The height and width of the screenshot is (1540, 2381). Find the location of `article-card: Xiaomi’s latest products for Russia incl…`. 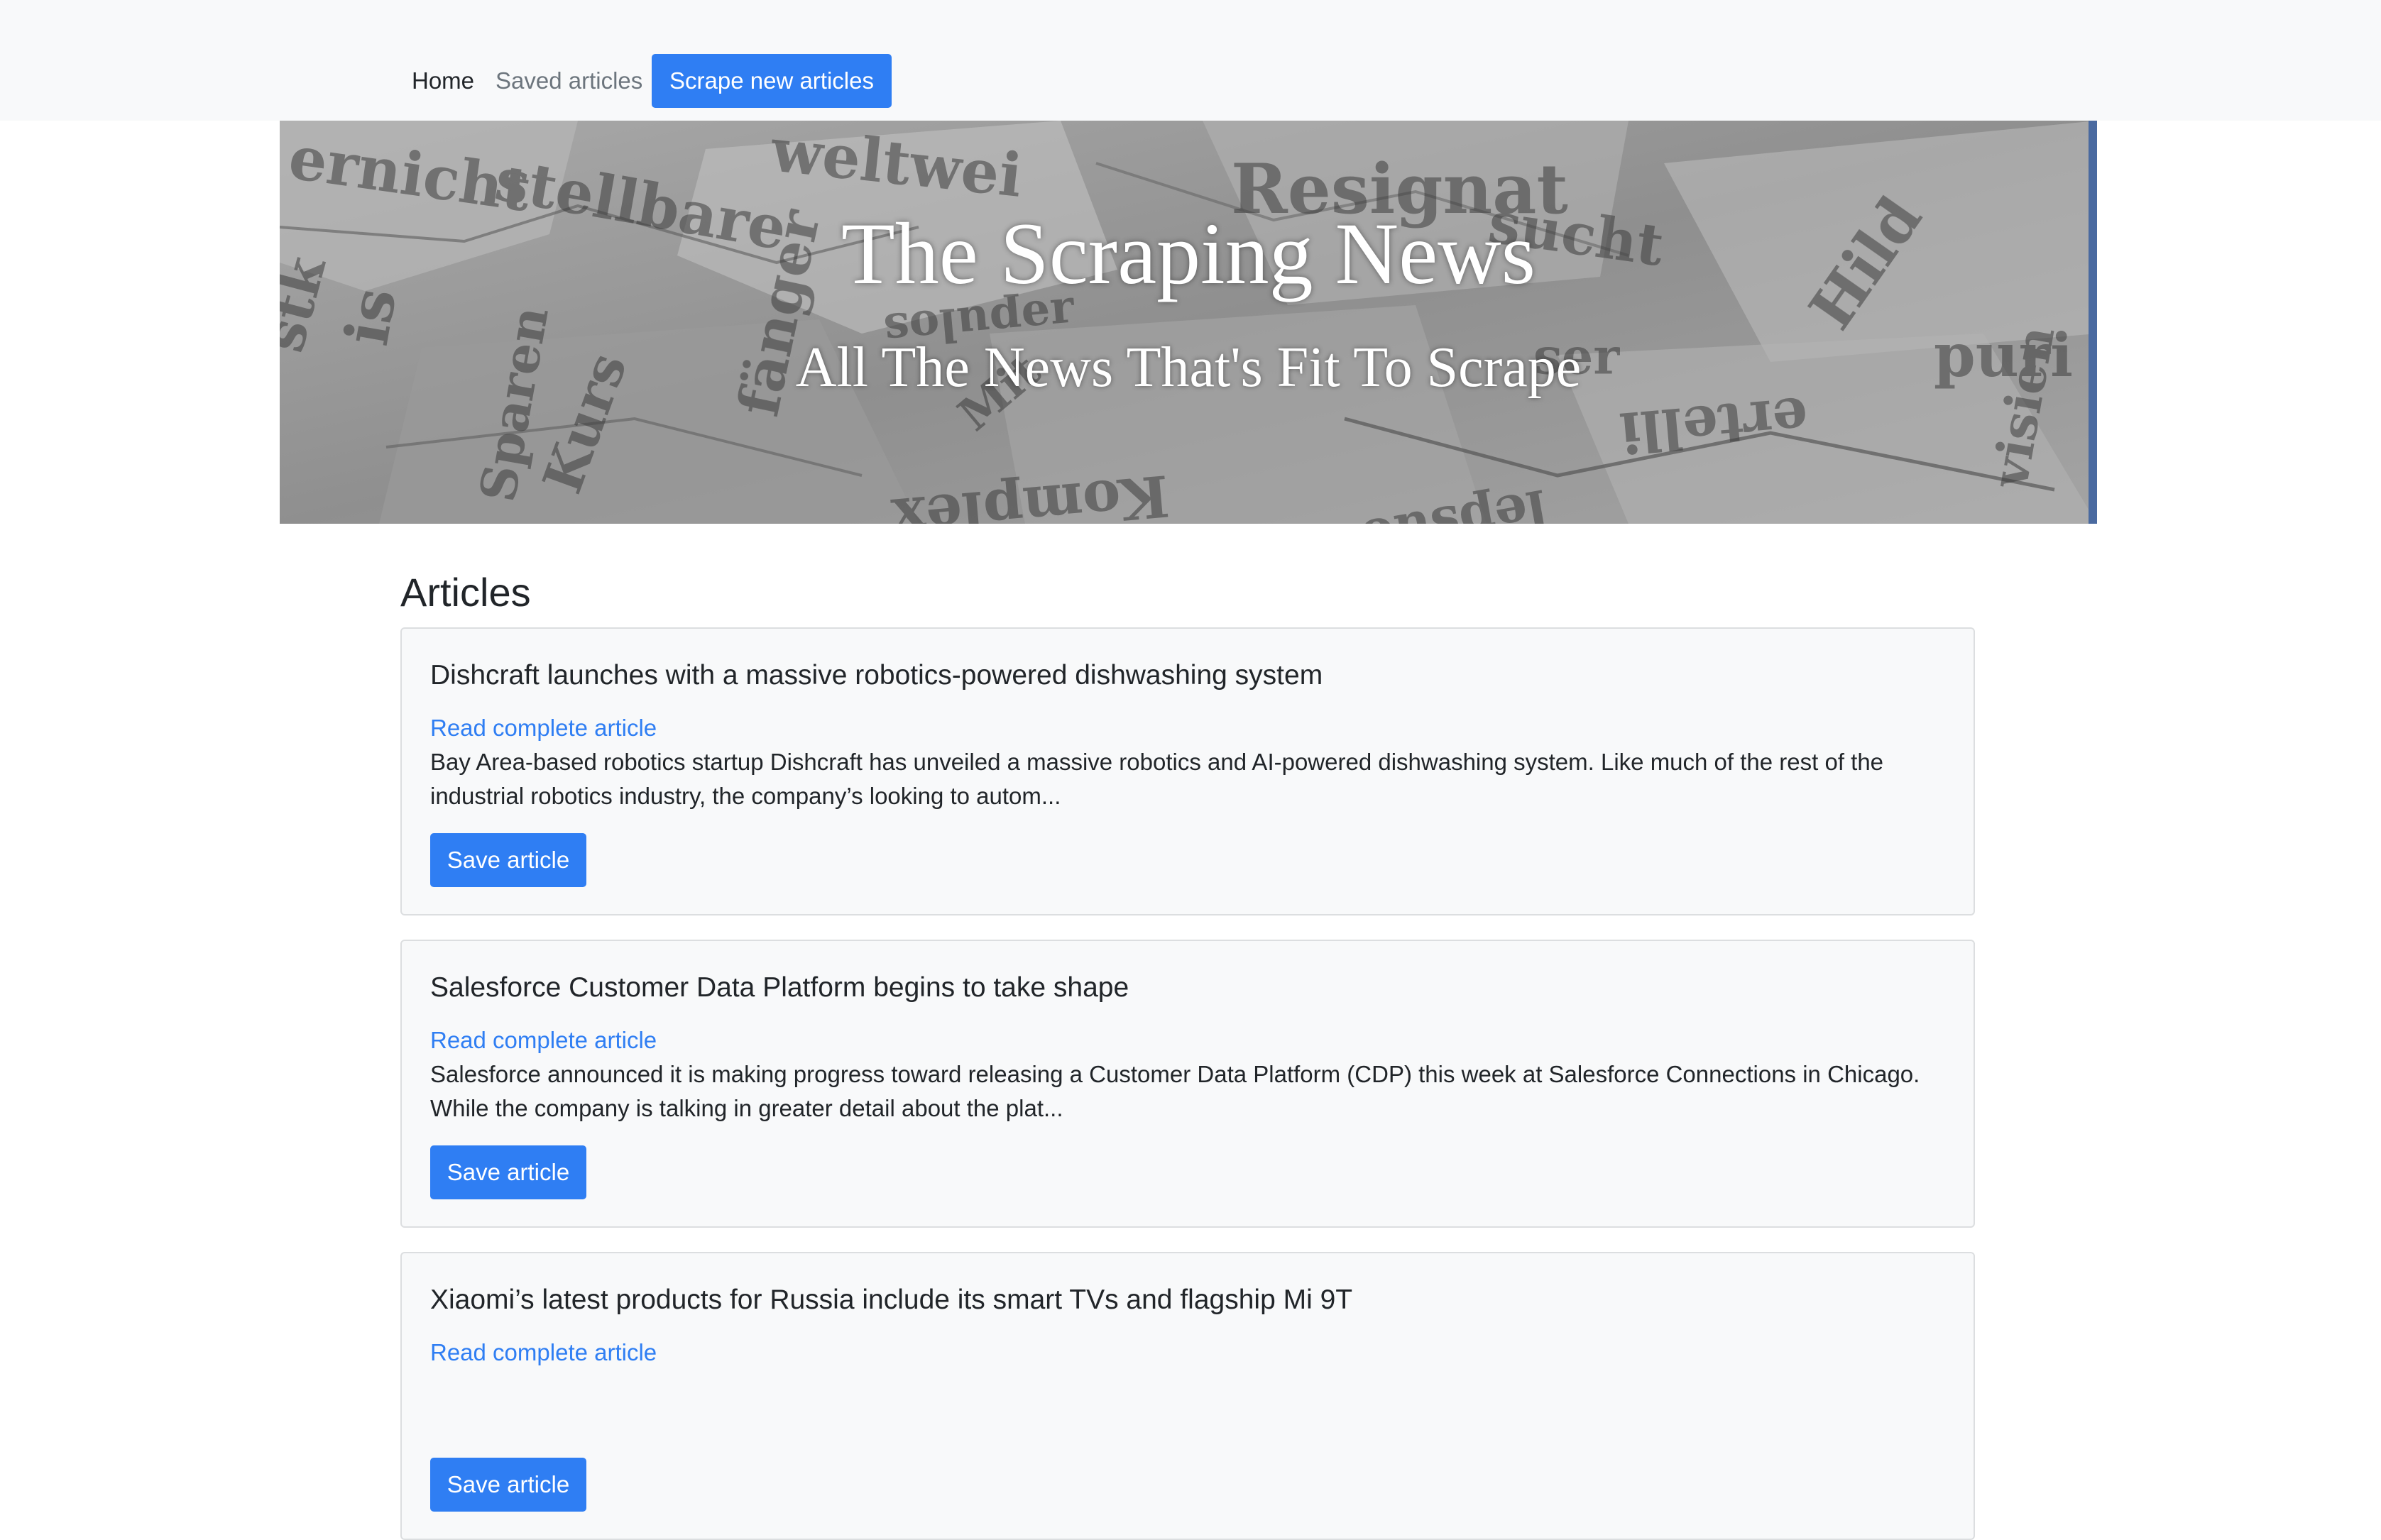

article-card: Xiaomi’s latest products for Russia incl… is located at coordinates (1187, 1396).